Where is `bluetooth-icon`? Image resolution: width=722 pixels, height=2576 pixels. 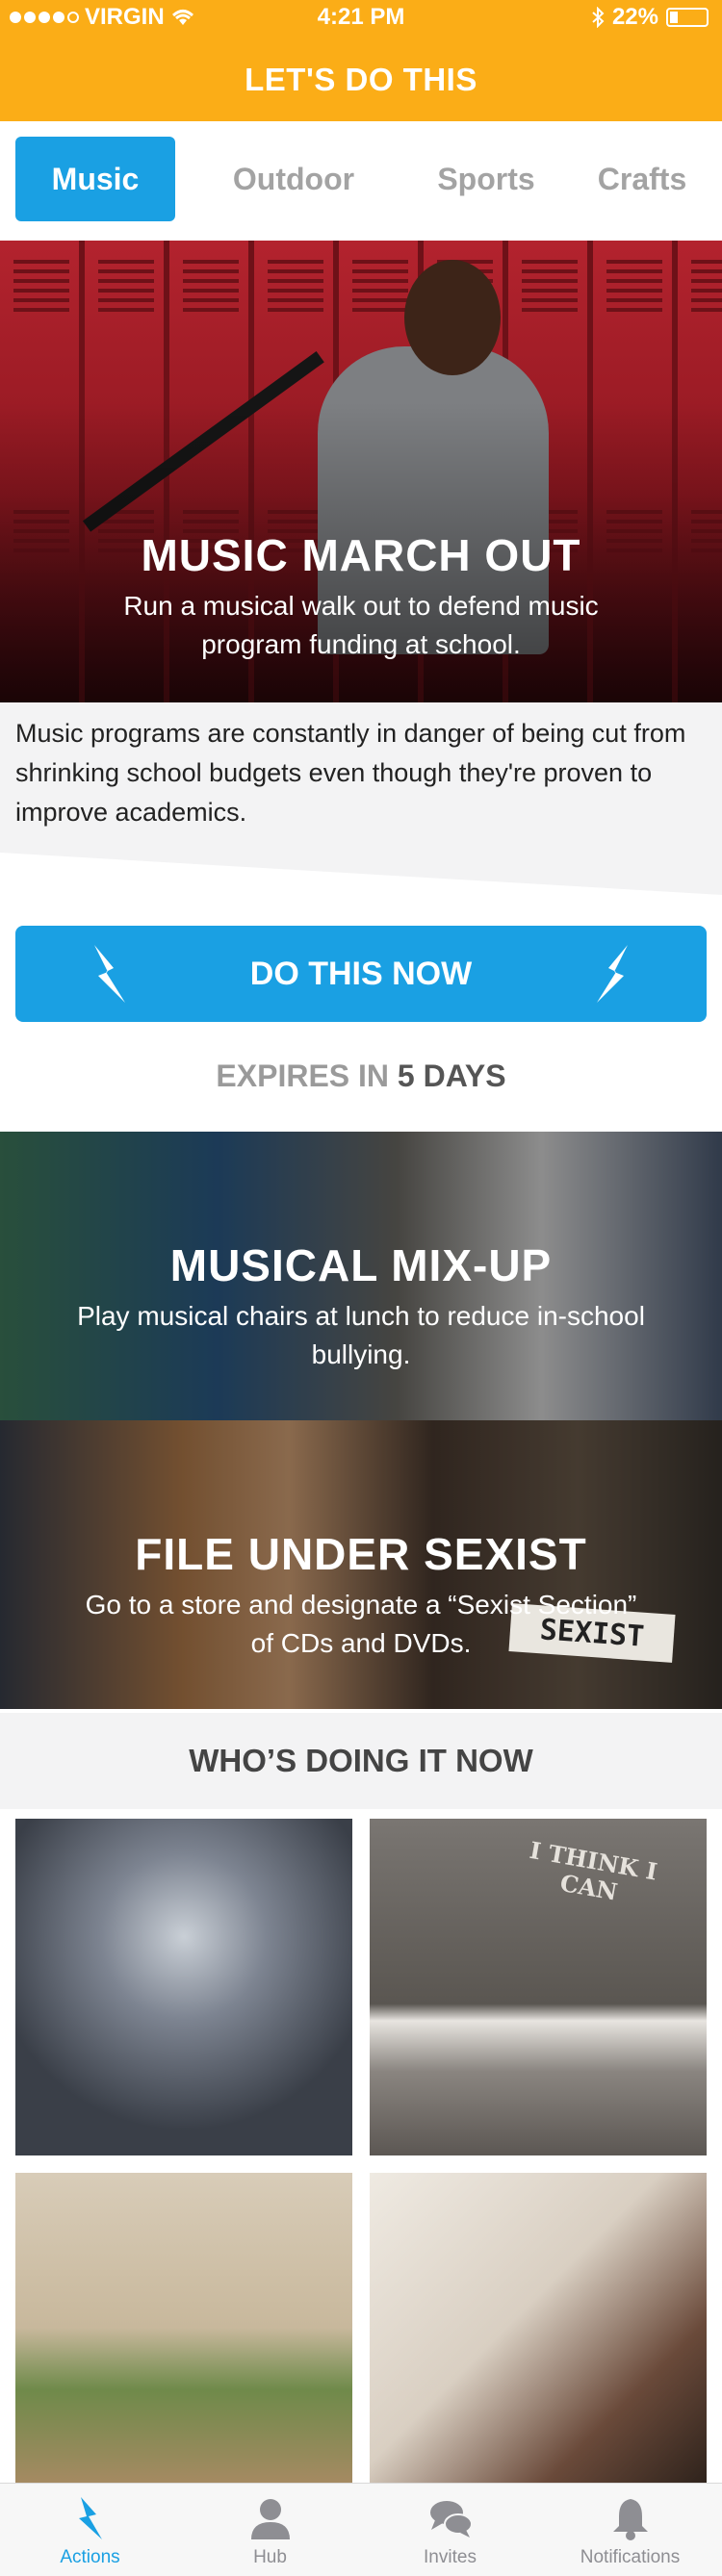
bluetooth-icon is located at coordinates (598, 17).